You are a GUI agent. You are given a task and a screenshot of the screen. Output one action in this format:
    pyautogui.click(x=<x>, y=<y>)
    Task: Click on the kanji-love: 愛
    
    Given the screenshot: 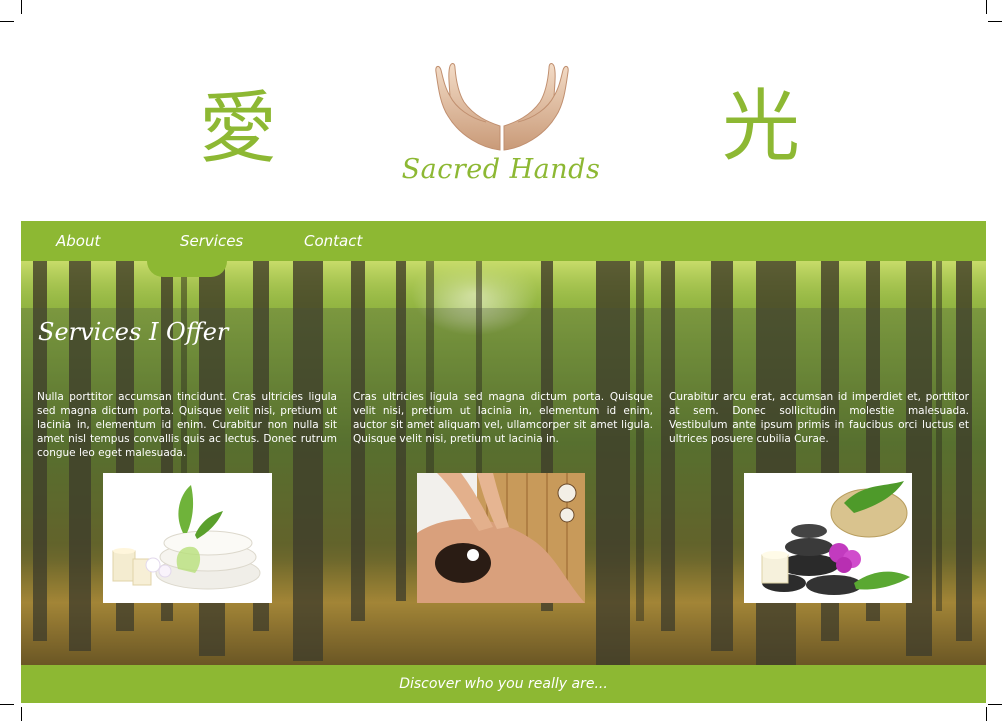 What is the action you would take?
    pyautogui.click(x=238, y=129)
    